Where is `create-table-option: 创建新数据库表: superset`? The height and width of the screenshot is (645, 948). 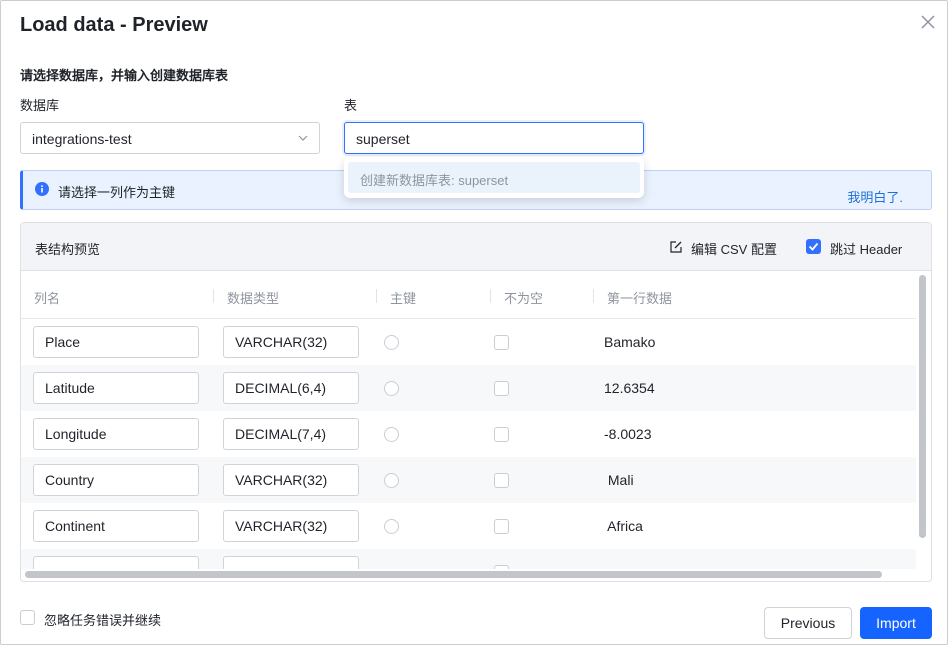
create-table-option: 创建新数据库表: superset is located at coordinates (494, 177).